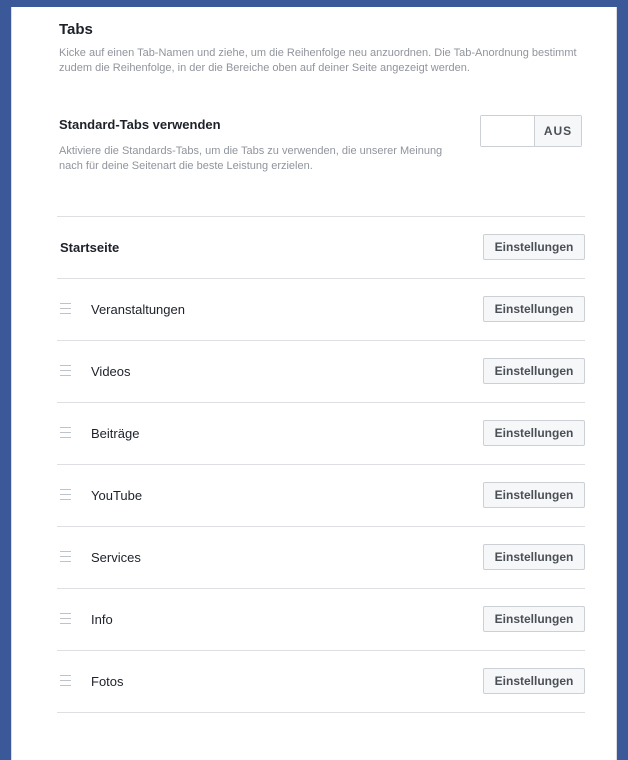  What do you see at coordinates (102, 619) in the screenshot?
I see `tab-label: Info` at bounding box center [102, 619].